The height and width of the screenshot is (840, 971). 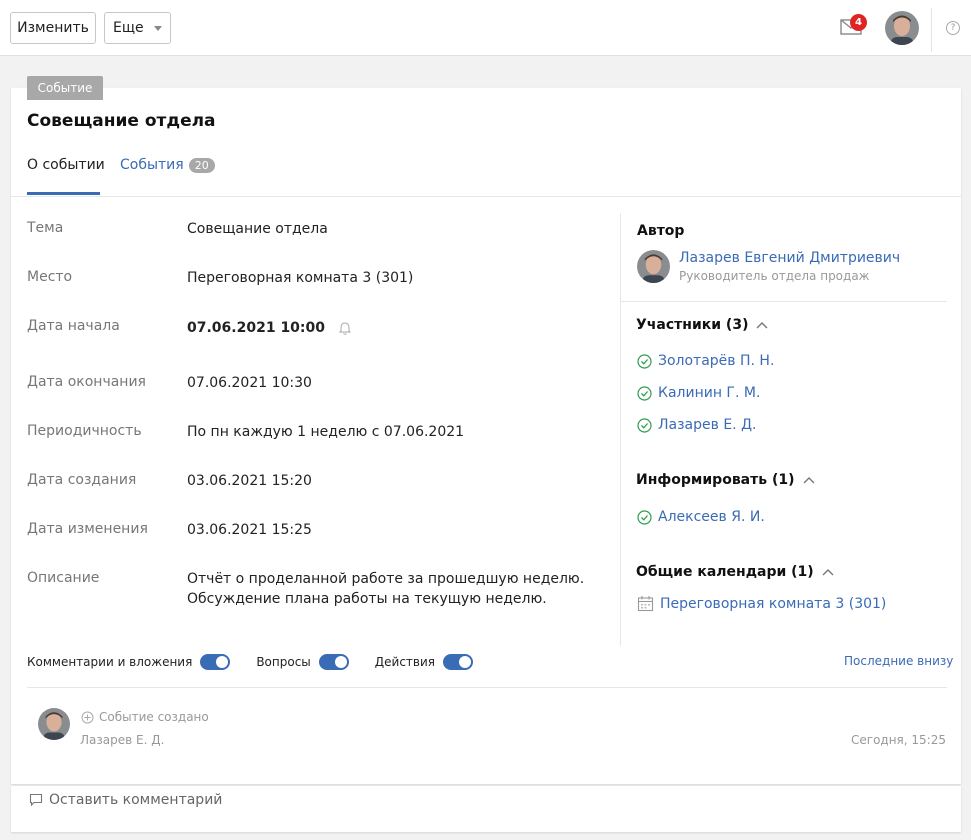 What do you see at coordinates (620, 429) in the screenshot?
I see `sidebar-divider` at bounding box center [620, 429].